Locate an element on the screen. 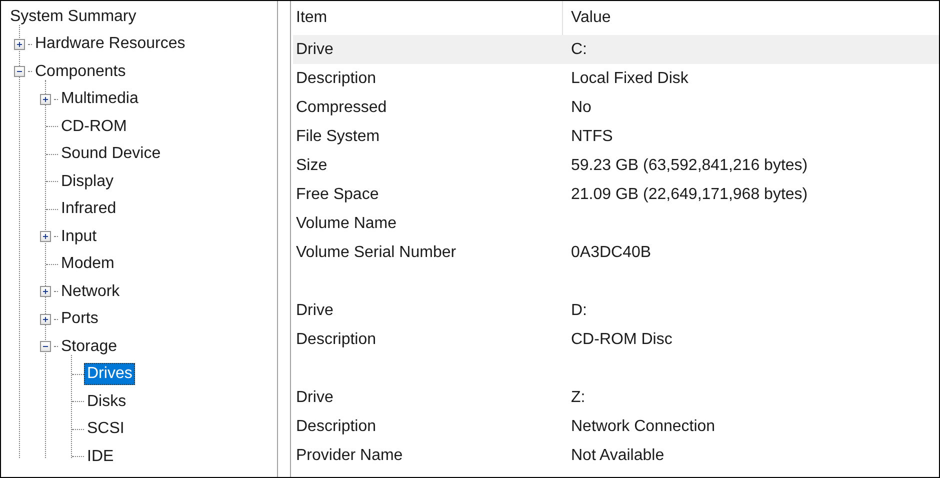  table-row: Drive C: is located at coordinates (616, 49).